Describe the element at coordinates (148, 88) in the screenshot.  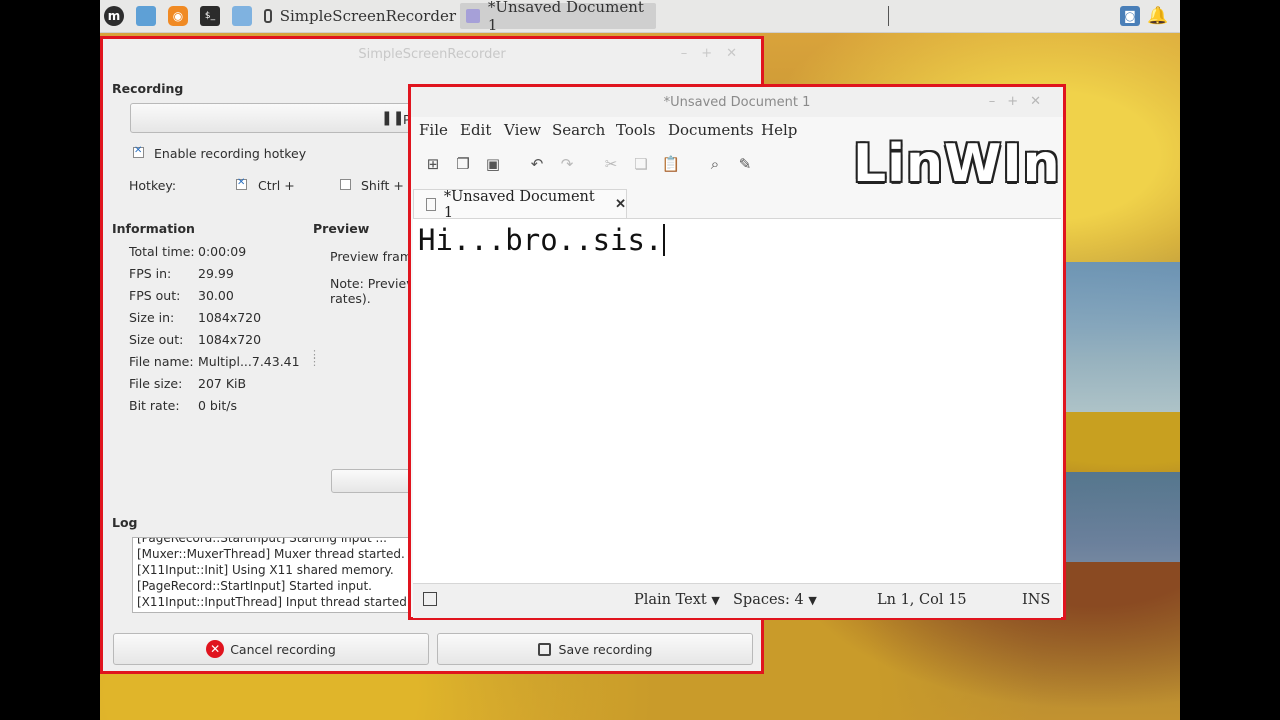
I see `recording-heading: Recording` at that location.